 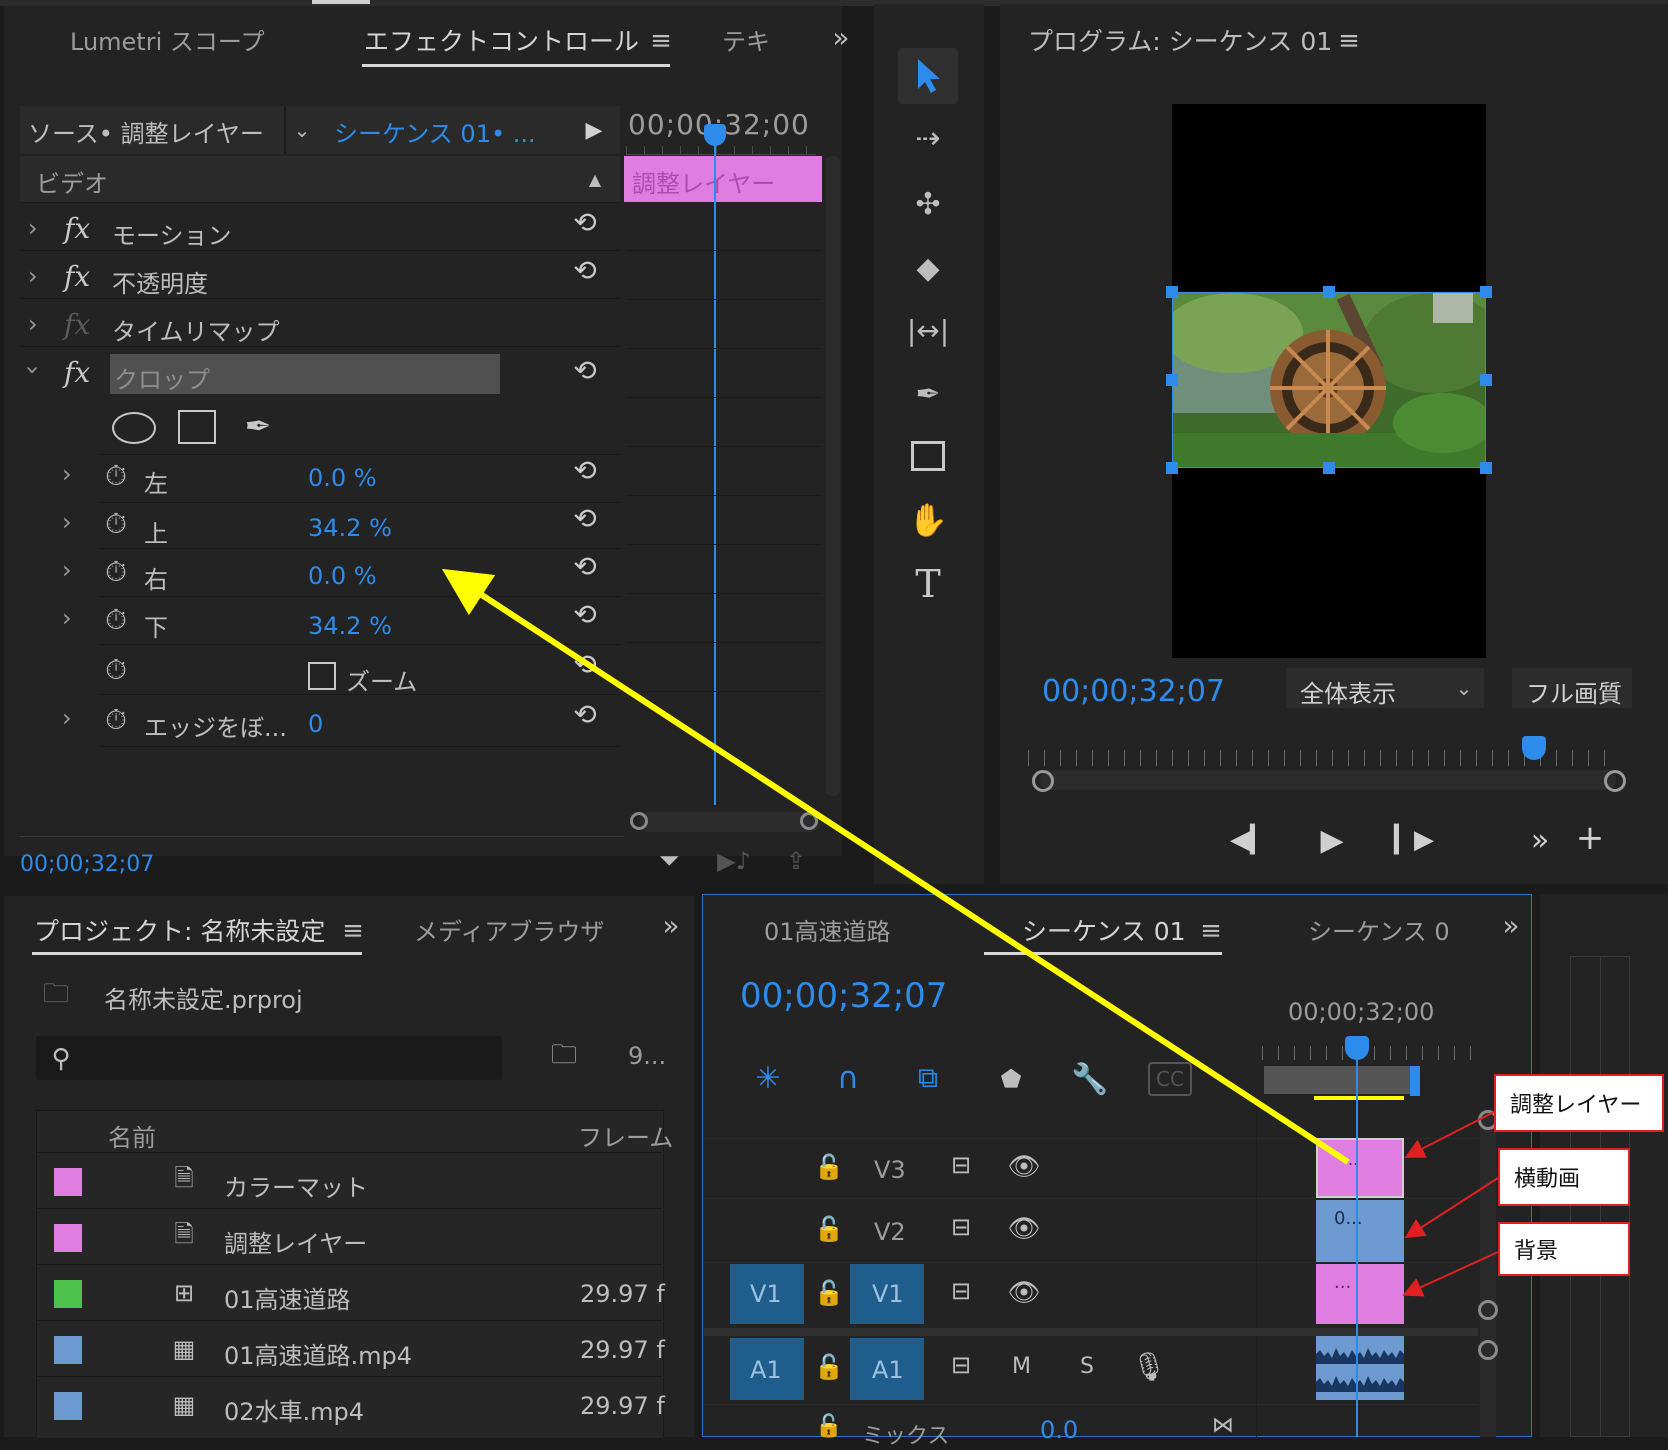 I want to click on red-arrow-horizontal, so click(x=1451, y=1208).